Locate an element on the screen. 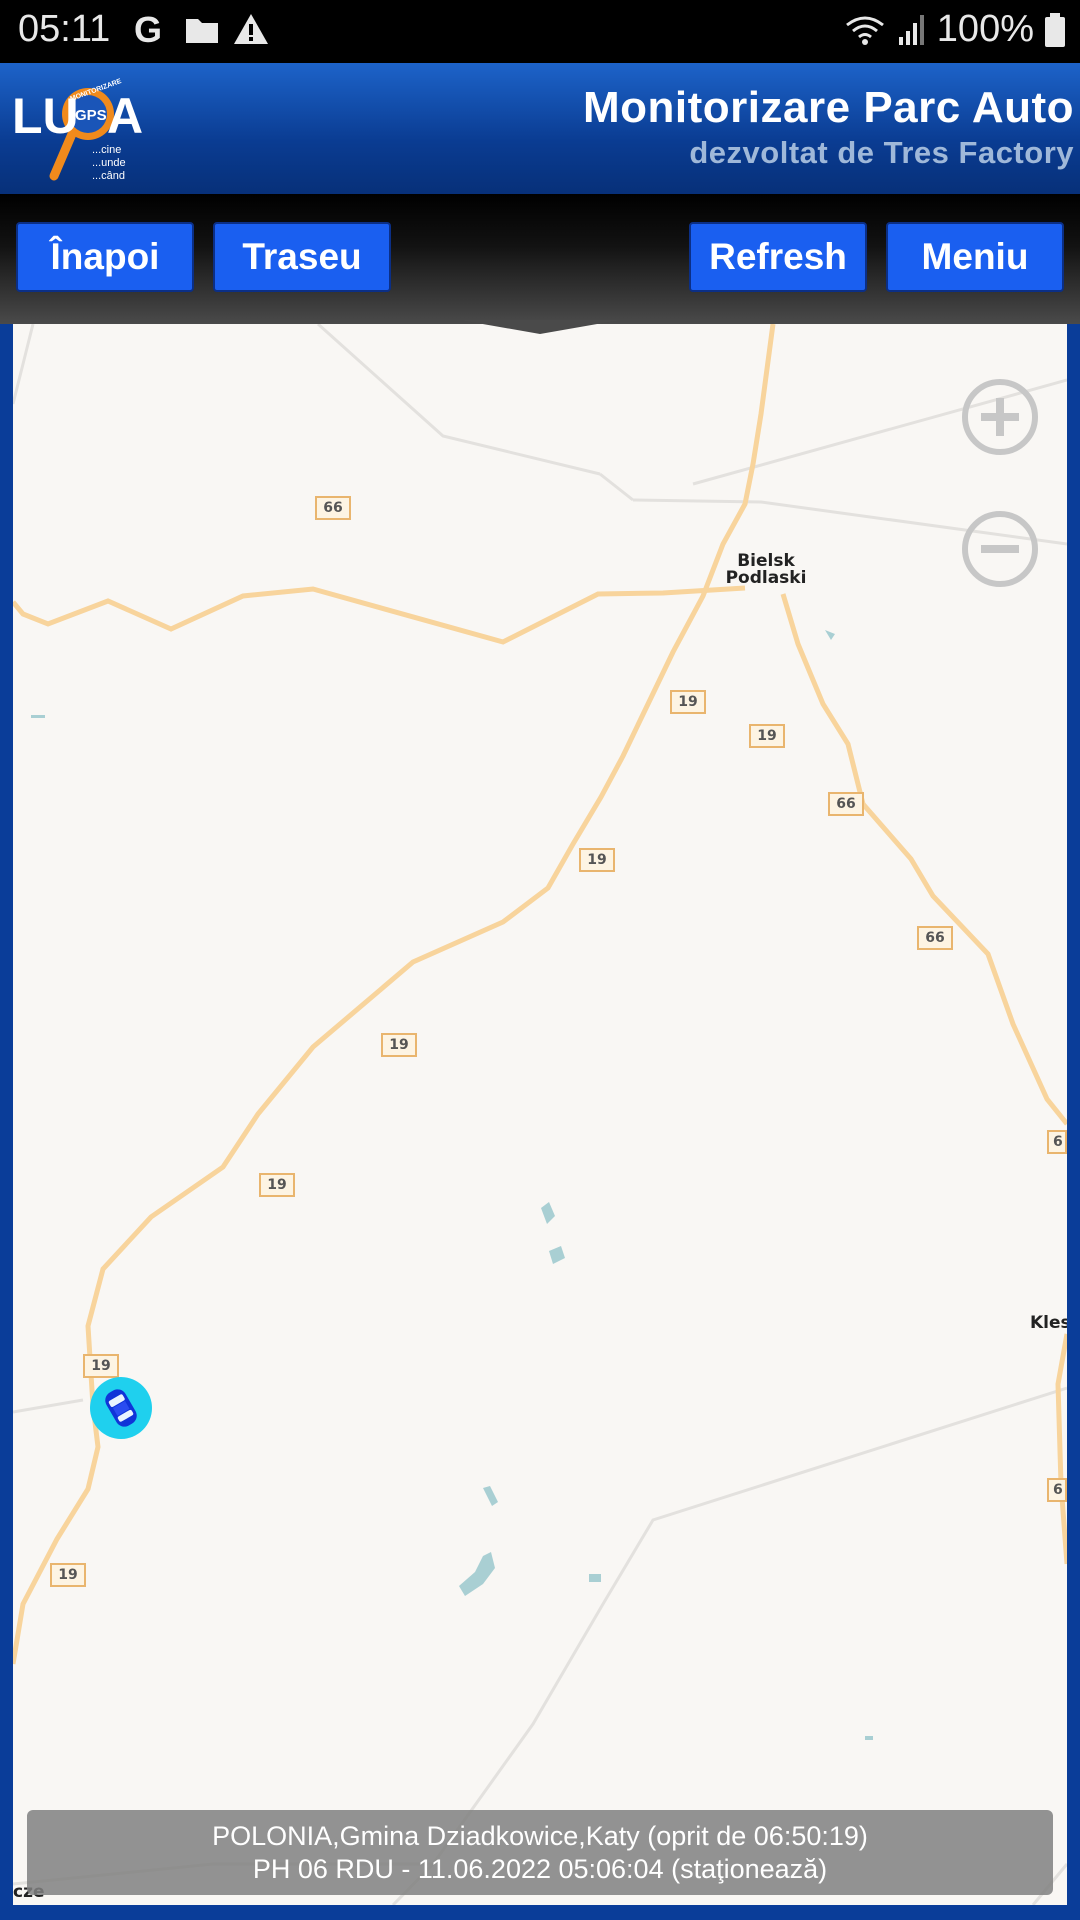  city-label-kles: Kles is located at coordinates (1048, 1323).